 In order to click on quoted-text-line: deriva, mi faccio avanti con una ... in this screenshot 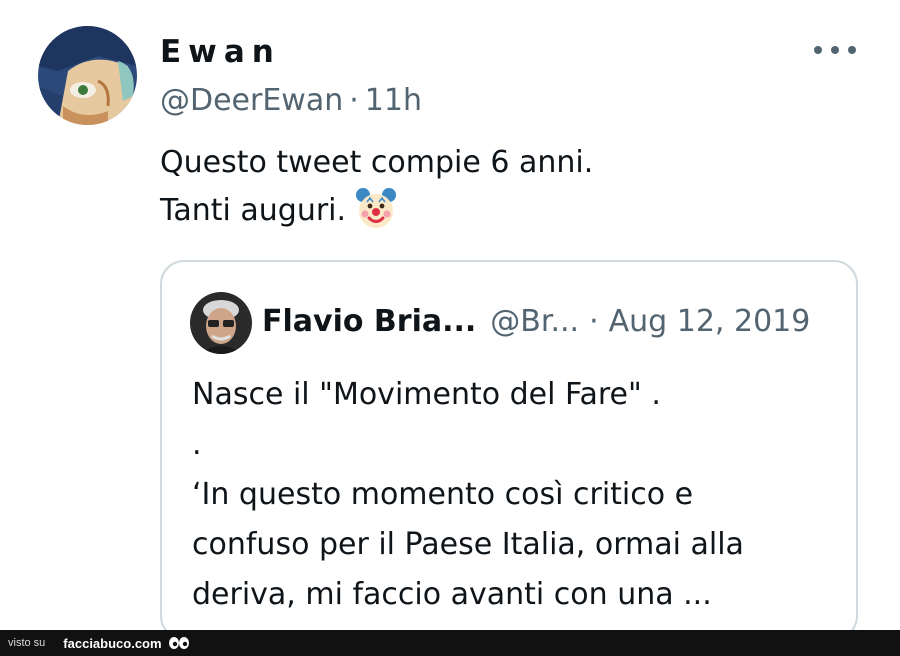, I will do `click(452, 594)`.